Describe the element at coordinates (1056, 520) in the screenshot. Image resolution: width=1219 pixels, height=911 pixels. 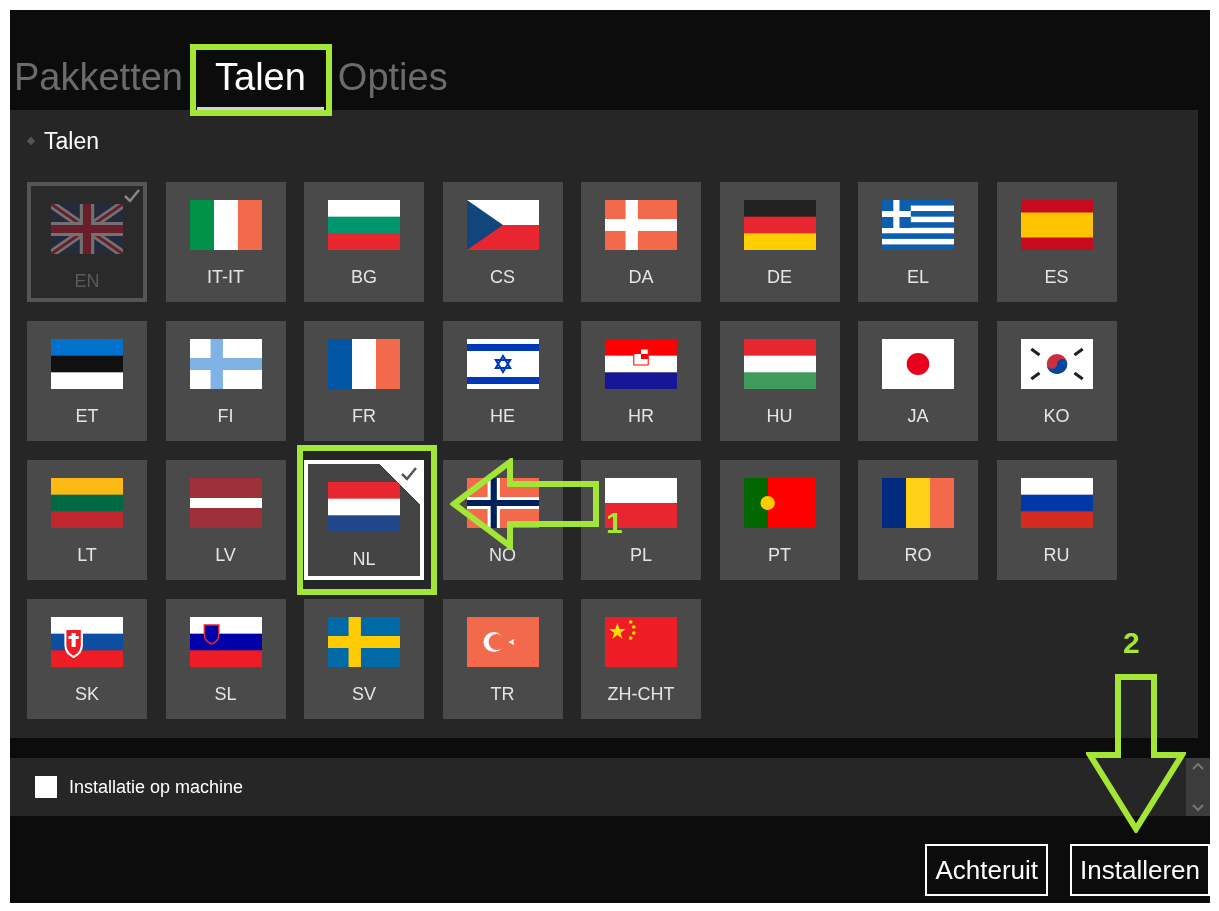
I see `language-tile: RU` at that location.